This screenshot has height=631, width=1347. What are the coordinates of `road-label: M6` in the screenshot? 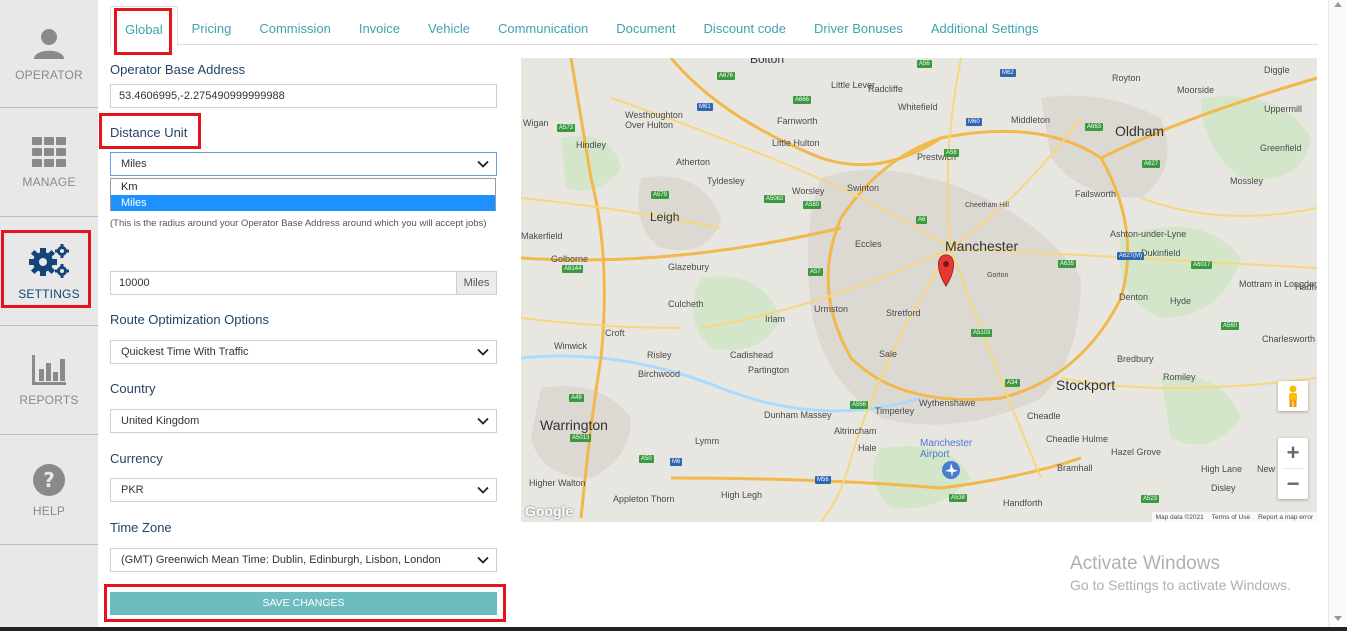 It's located at (676, 462).